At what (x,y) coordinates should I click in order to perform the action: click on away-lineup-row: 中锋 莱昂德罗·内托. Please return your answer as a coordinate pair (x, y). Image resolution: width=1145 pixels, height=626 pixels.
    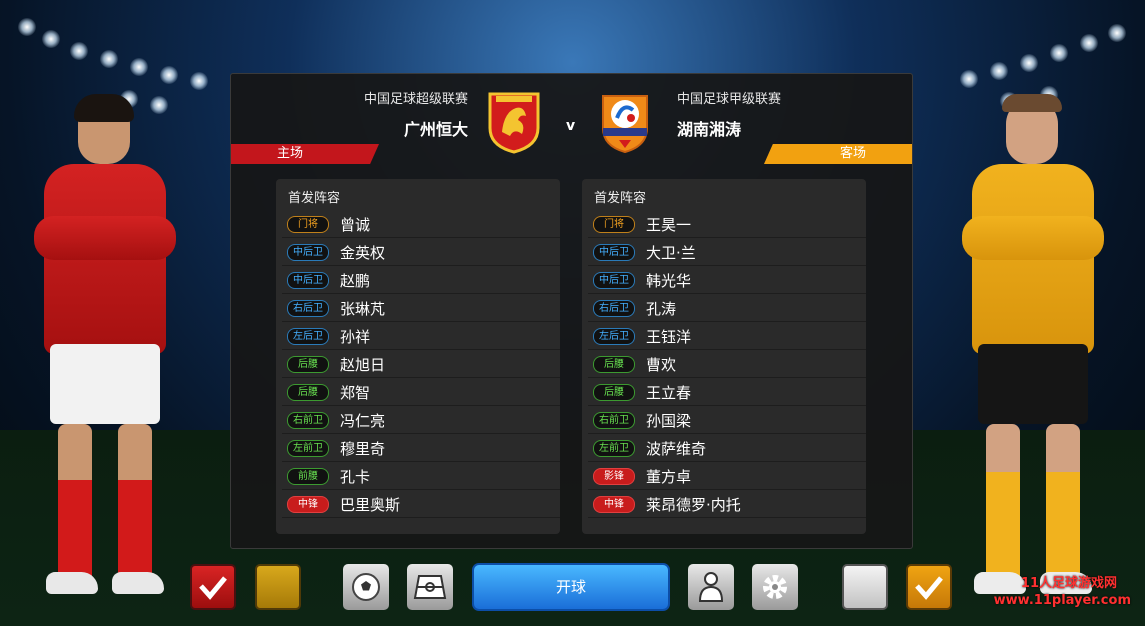
    Looking at the image, I should click on (727, 504).